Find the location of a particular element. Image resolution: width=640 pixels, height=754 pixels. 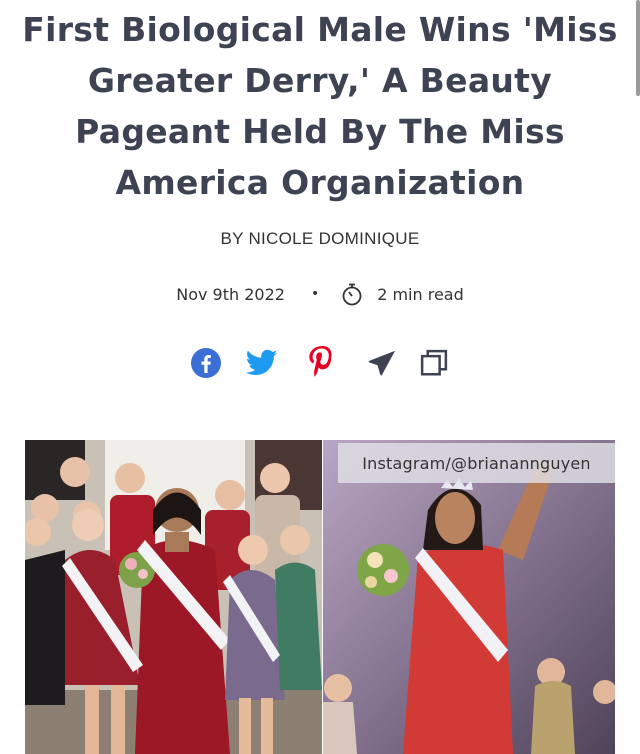

author-byline: BY NICOLE DOMINIQUE is located at coordinates (320, 239).